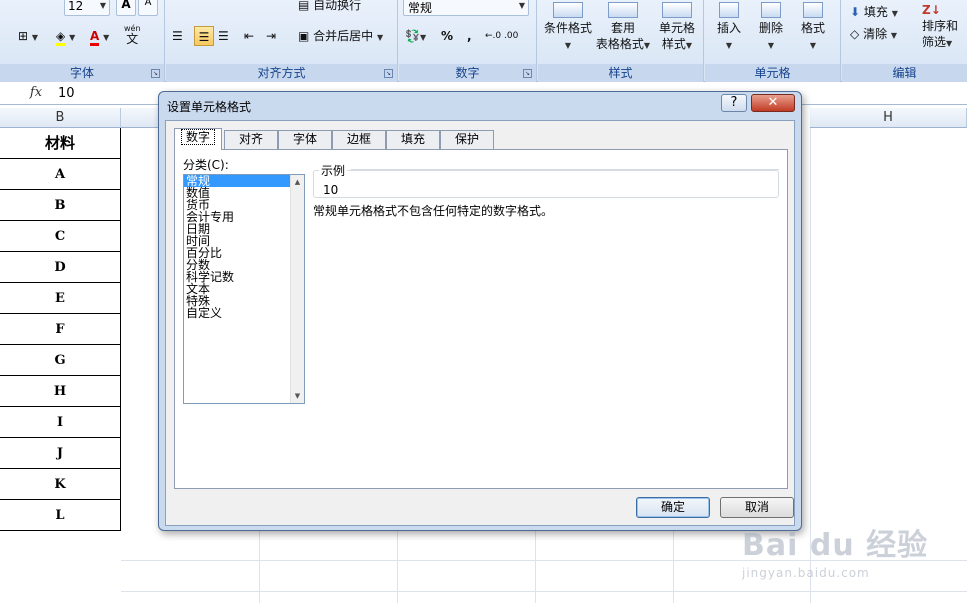 Image resolution: width=967 pixels, height=603 pixels. I want to click on table-row: G, so click(60, 360).